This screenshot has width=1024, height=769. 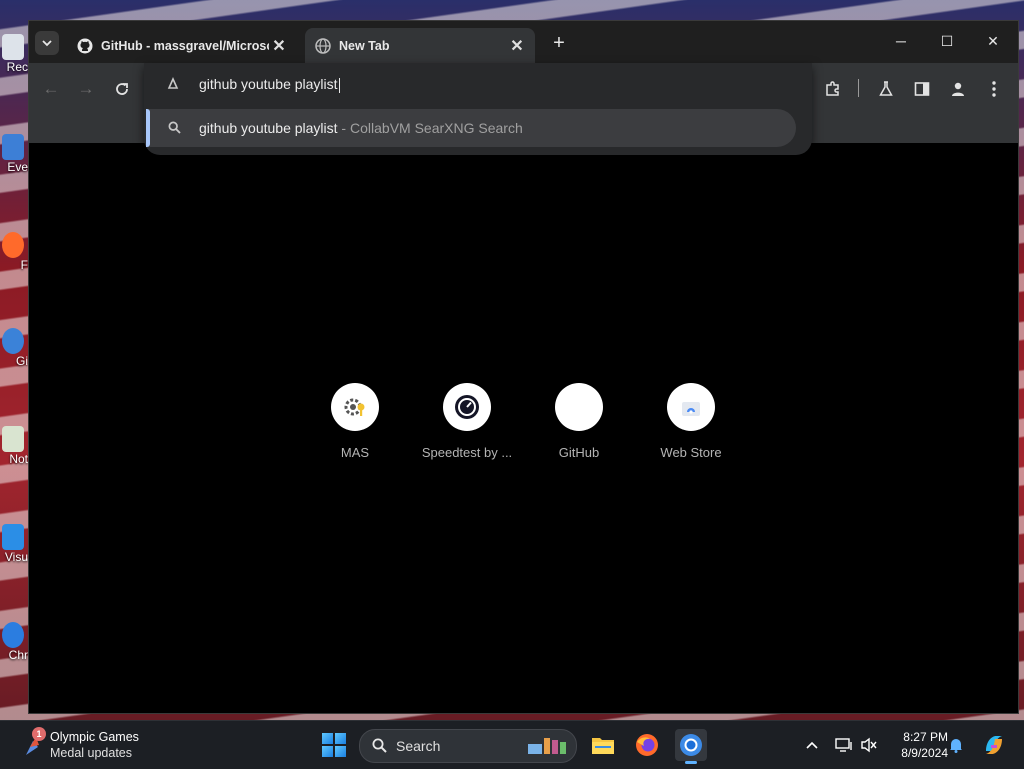 I want to click on new-tab-button: +, so click(x=559, y=43).